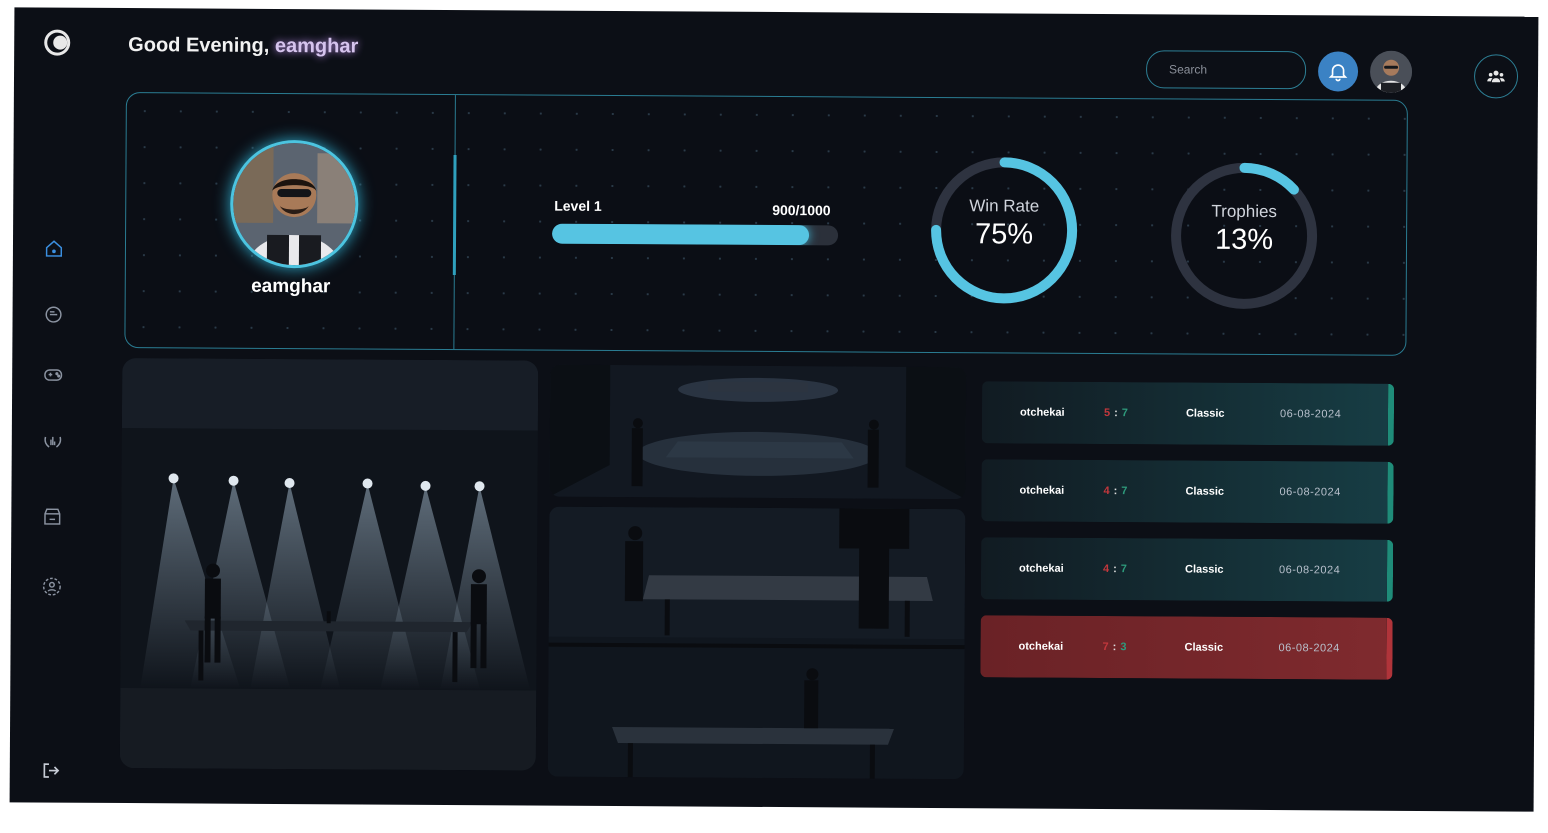  I want to click on chat-icon, so click(53, 315).